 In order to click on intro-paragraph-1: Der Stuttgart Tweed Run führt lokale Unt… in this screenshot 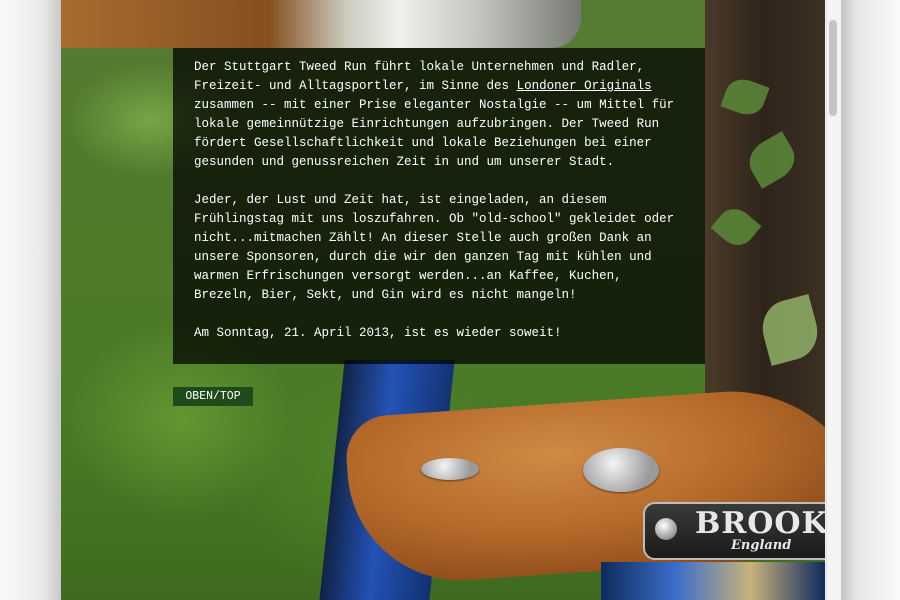, I will do `click(439, 115)`.